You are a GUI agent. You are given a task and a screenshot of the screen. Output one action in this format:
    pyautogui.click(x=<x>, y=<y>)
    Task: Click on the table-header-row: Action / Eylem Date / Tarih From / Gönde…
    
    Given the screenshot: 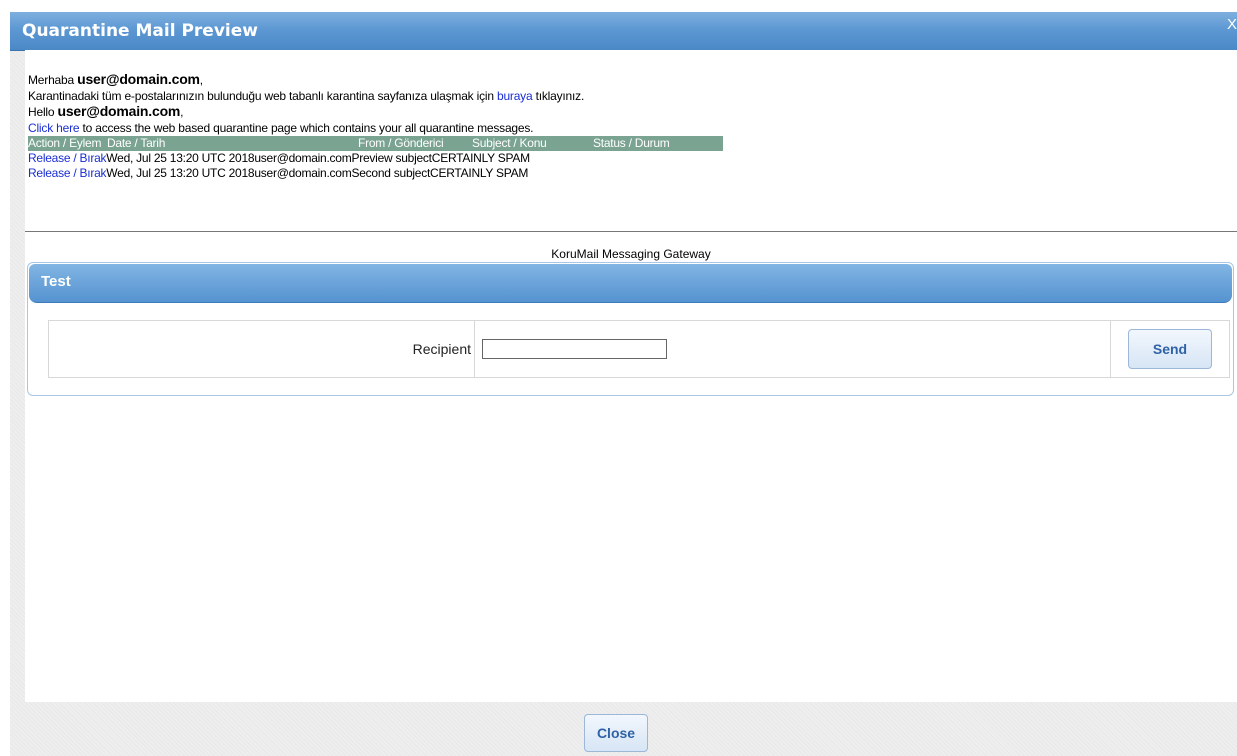 What is the action you would take?
    pyautogui.click(x=375, y=143)
    